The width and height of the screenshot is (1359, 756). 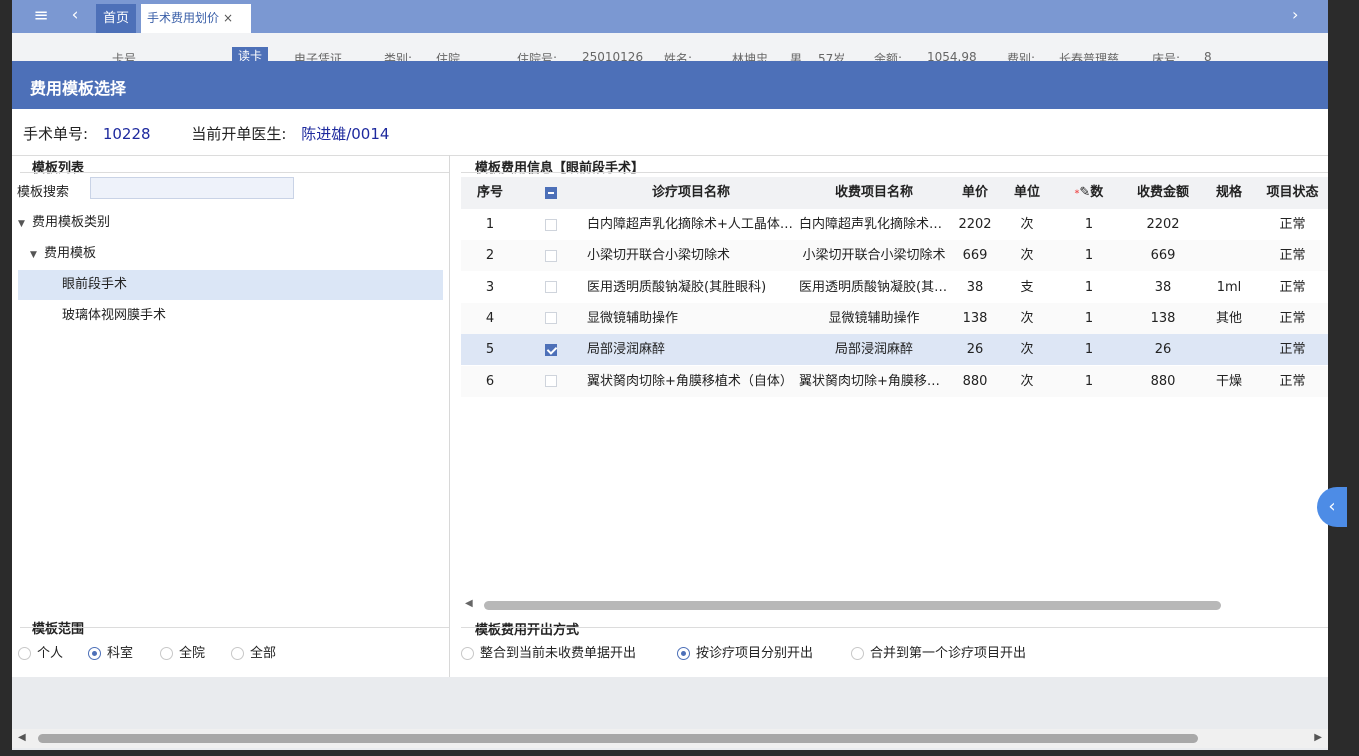 I want to click on name-label: 姓名:, so click(x=678, y=56).